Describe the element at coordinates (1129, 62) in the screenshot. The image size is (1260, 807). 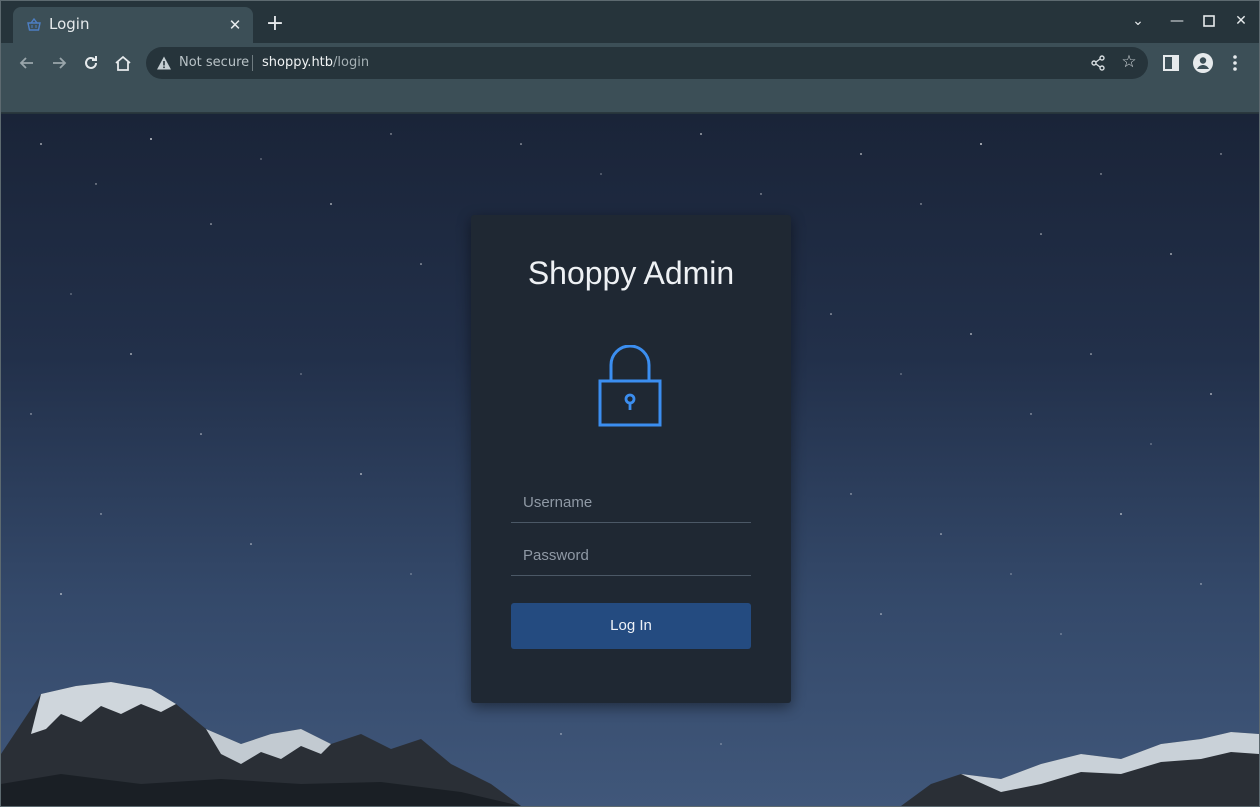
I see `bookmark-star-icon: ☆` at that location.